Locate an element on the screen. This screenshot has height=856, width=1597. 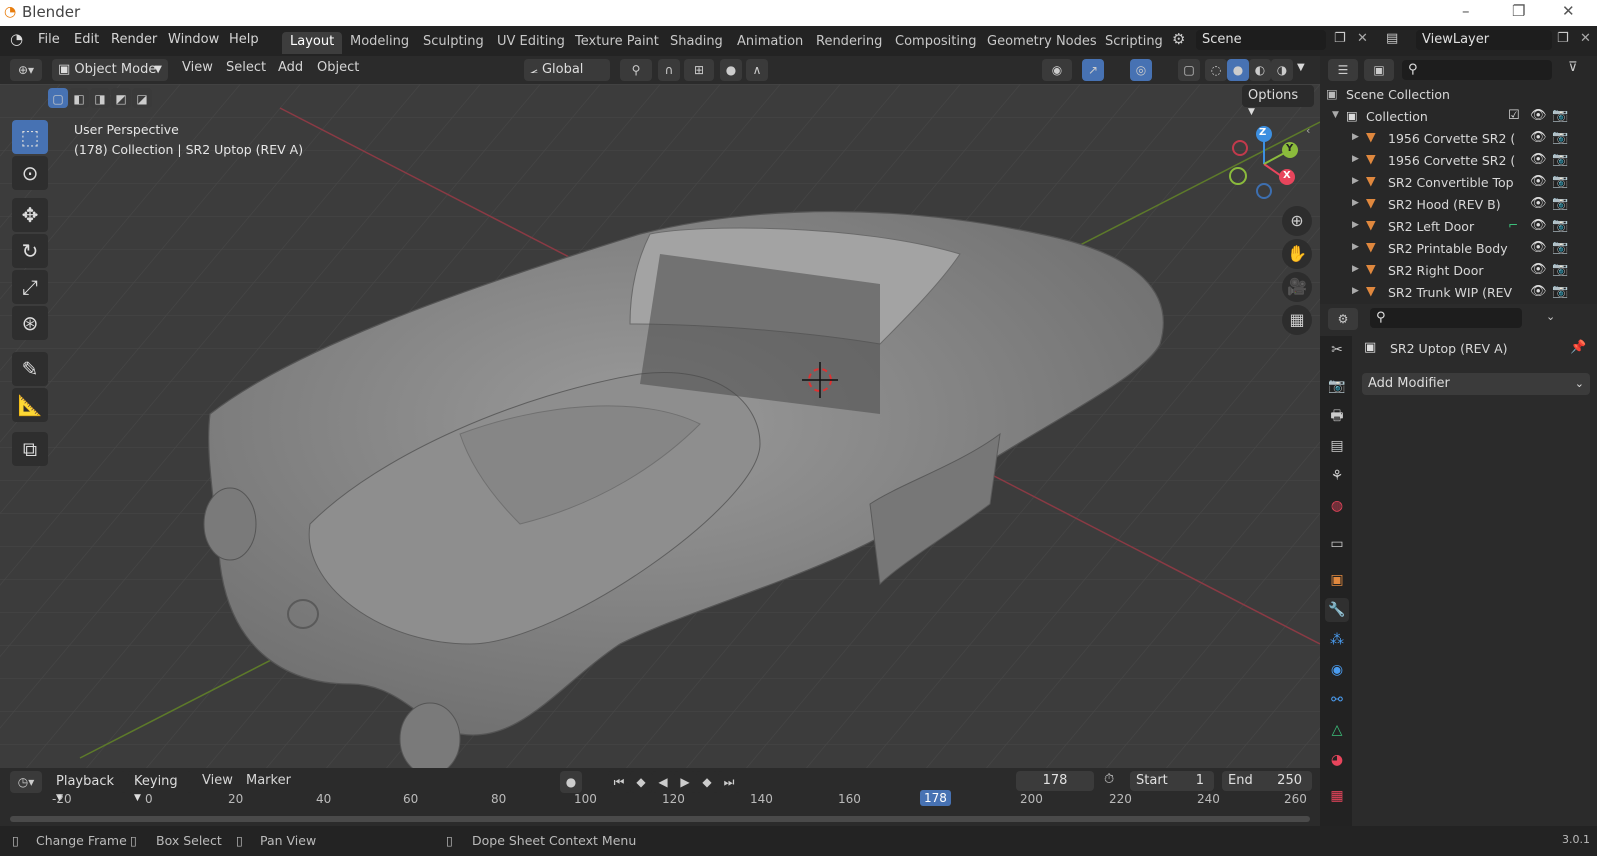
outliner-row-object: ▶ ▼ SR2 Hood (REV B) 👁 📷 is located at coordinates (1458, 205).